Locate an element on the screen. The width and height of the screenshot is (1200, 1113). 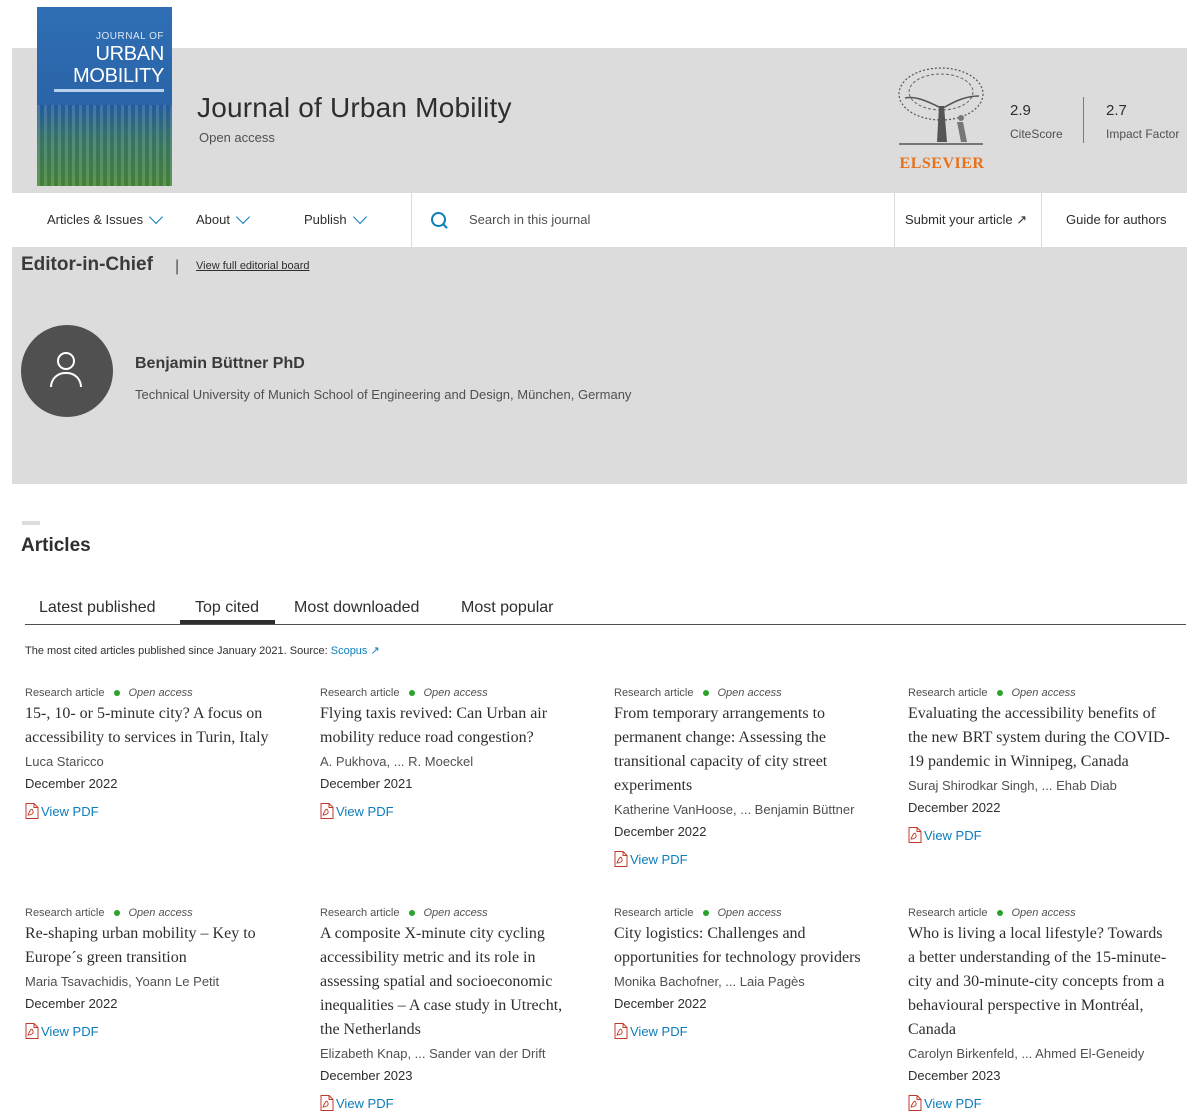
submit-article-link: Submit your article ↗ is located at coordinates (966, 220).